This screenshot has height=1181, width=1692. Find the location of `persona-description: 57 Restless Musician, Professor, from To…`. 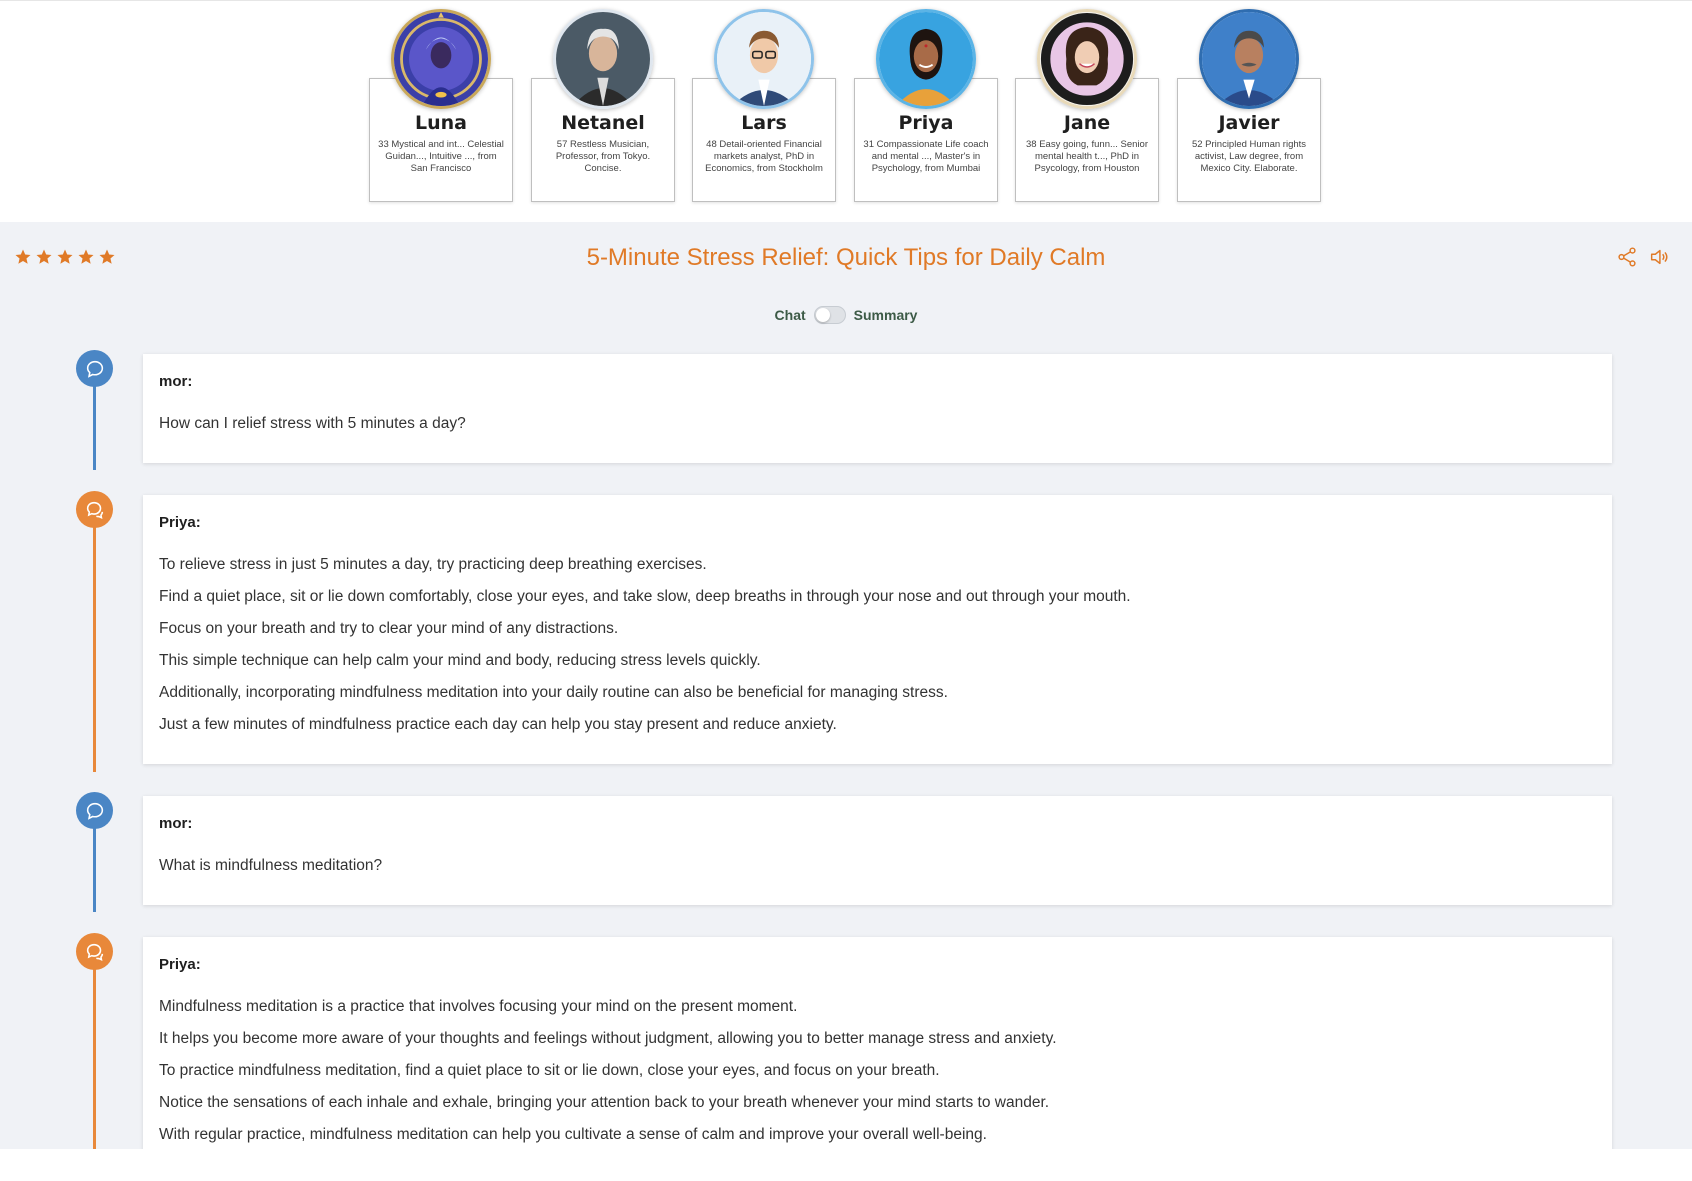

persona-description: 57 Restless Musician, Professor, from To… is located at coordinates (603, 156).